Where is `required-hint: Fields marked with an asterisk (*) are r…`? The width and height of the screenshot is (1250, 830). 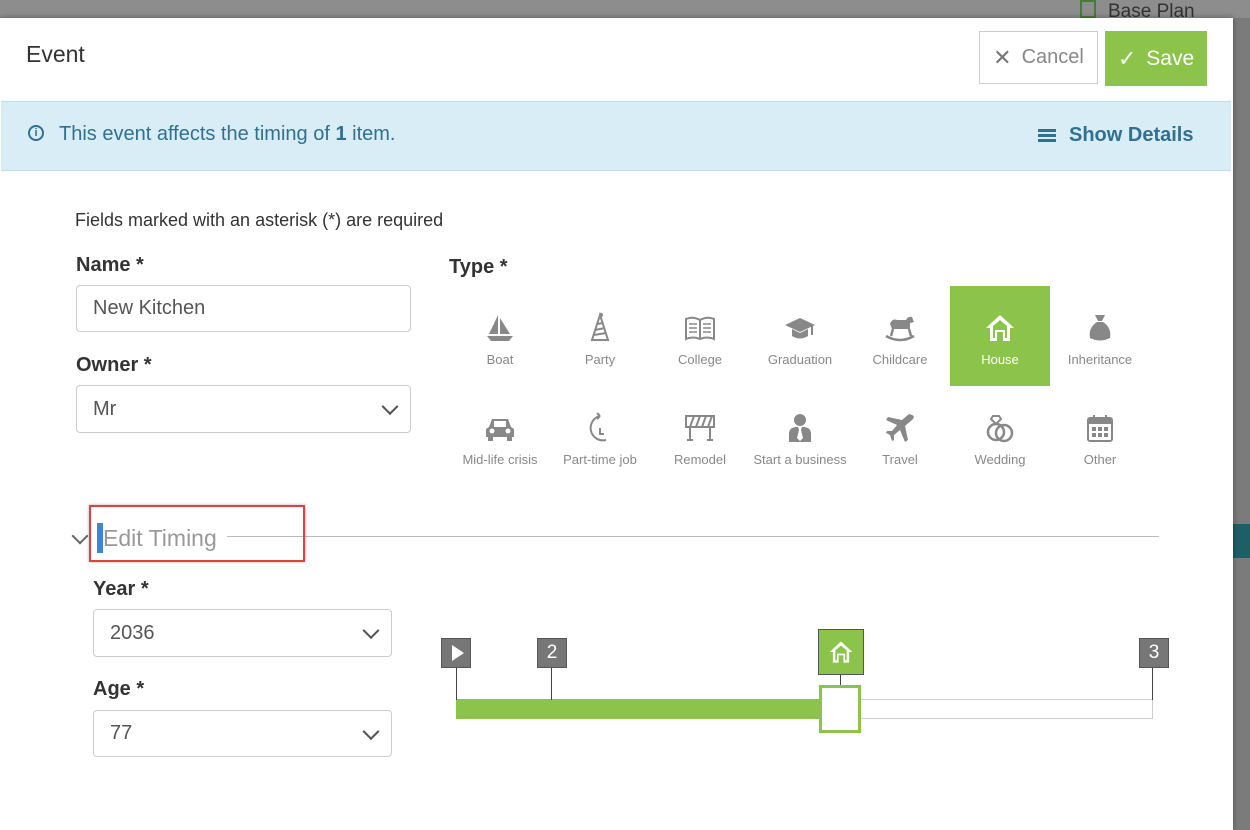 required-hint: Fields marked with an asterisk (*) are r… is located at coordinates (259, 220).